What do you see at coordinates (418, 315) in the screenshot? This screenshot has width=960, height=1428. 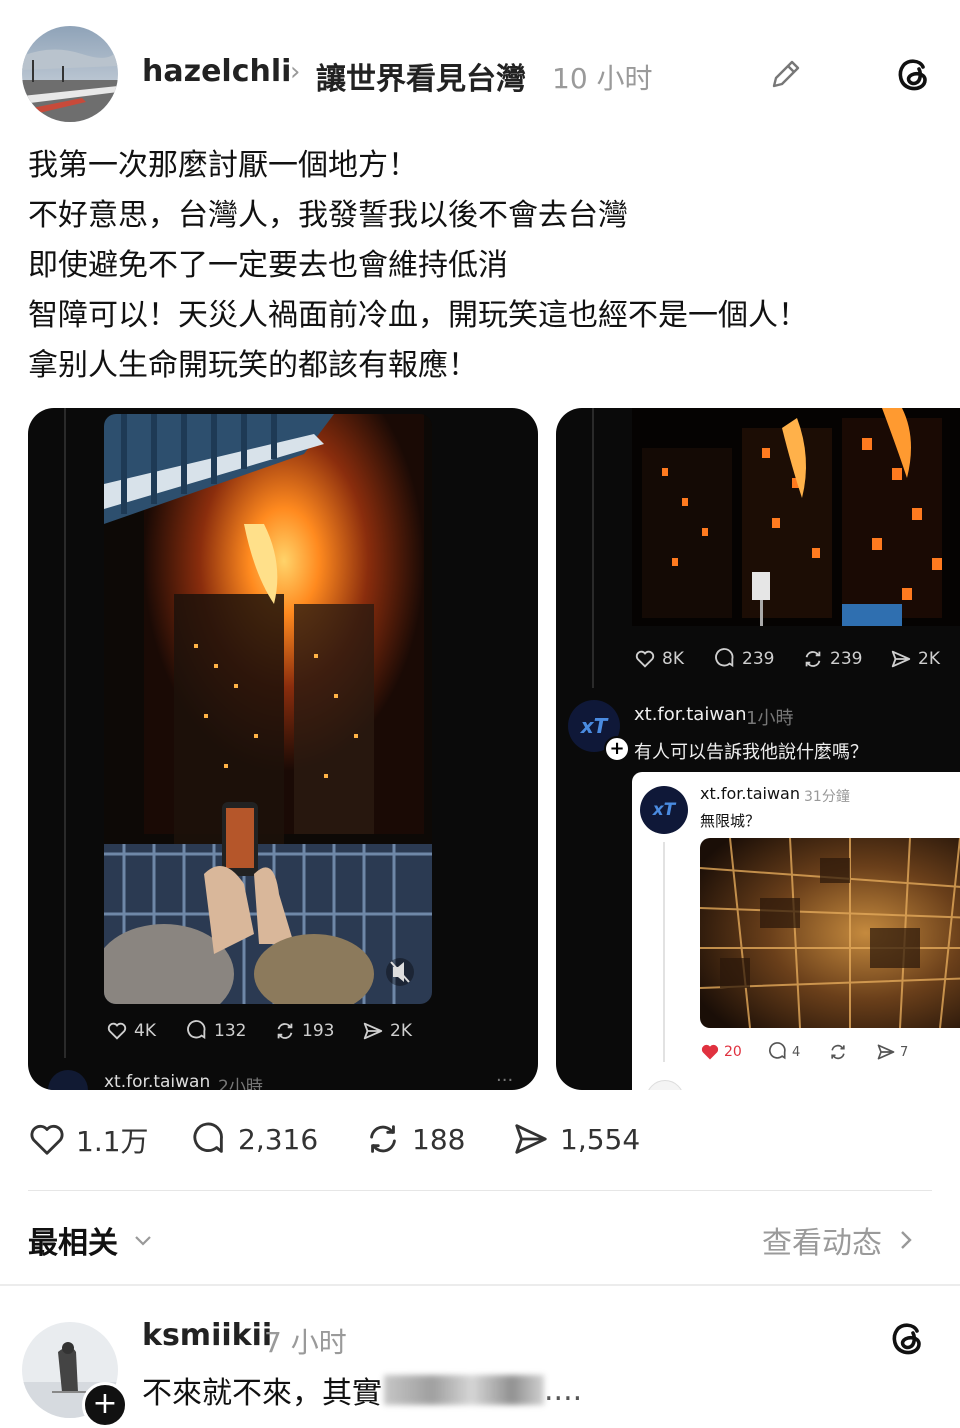 I see `post-text-line: 智障可以！天災人禍面前冷血，開玩笑這也經不是一個人！` at bounding box center [418, 315].